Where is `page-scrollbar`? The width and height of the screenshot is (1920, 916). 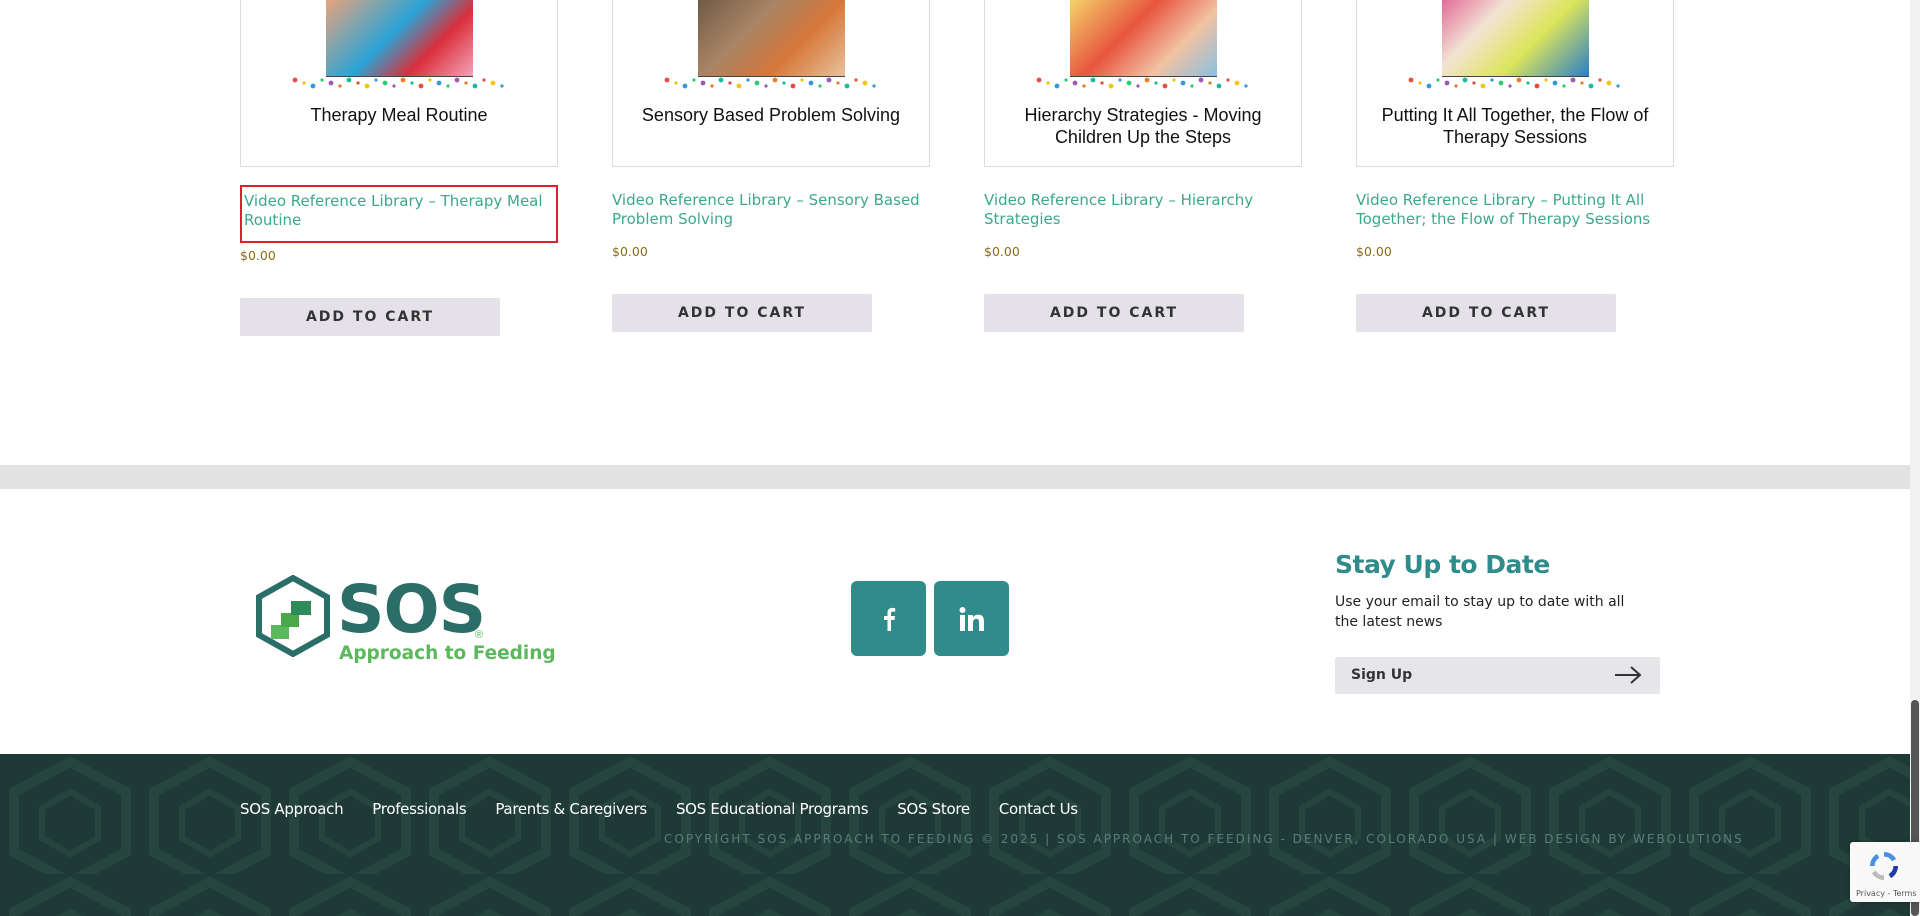
page-scrollbar is located at coordinates (1915, 458).